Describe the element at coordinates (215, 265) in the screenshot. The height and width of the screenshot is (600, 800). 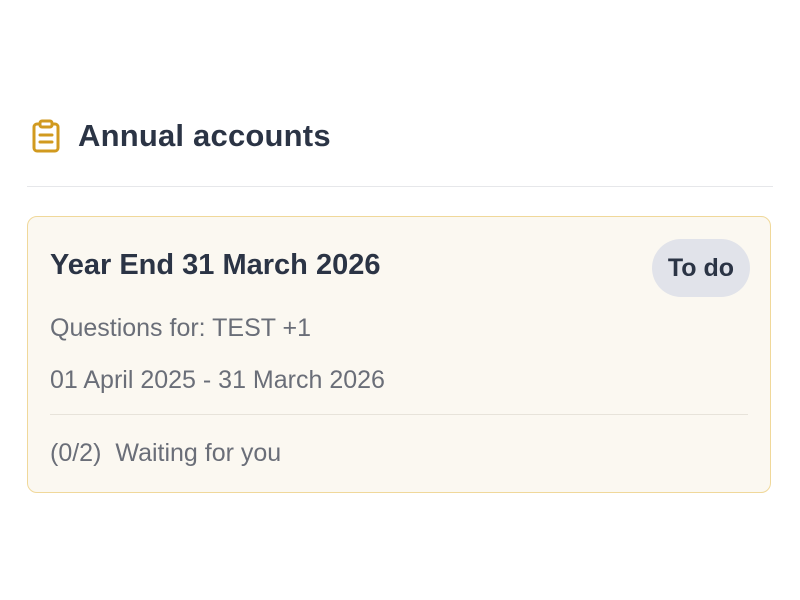
I see `card-title: Year End 31 March 2026` at that location.